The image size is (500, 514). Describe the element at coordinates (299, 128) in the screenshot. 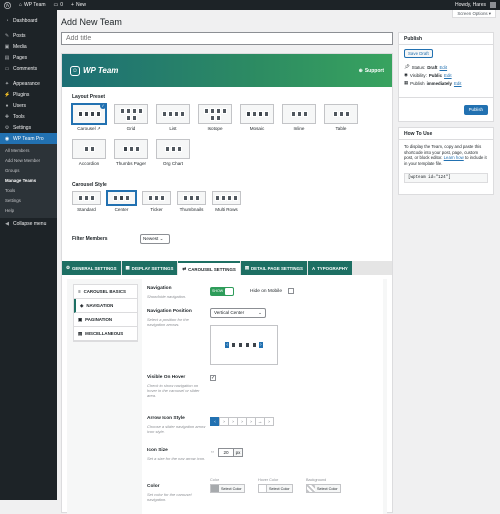

I see `layout-label: Inline` at that location.